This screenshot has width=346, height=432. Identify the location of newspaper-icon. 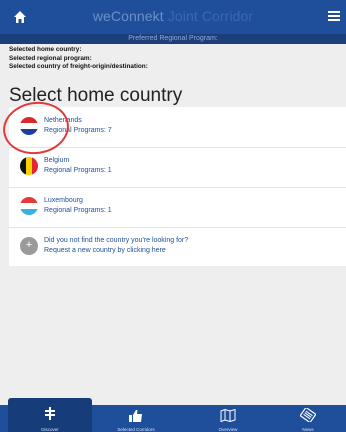
(308, 415).